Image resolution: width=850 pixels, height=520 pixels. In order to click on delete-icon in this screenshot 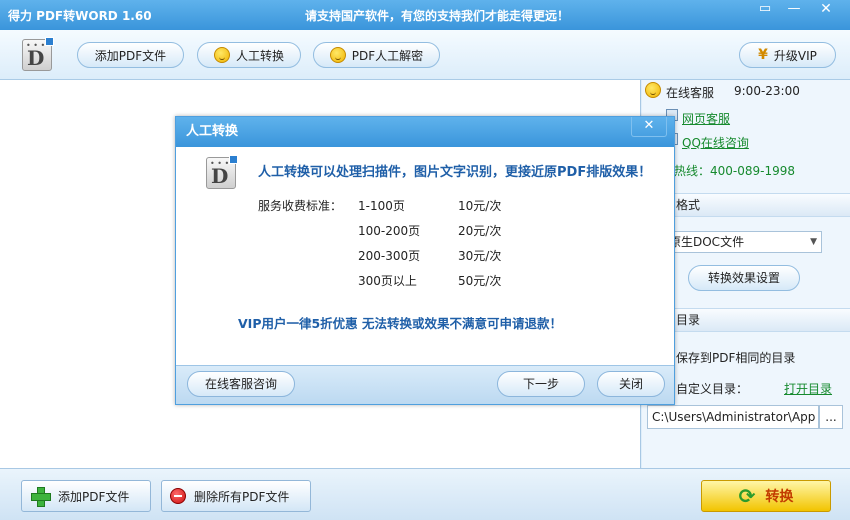, I will do `click(178, 496)`.